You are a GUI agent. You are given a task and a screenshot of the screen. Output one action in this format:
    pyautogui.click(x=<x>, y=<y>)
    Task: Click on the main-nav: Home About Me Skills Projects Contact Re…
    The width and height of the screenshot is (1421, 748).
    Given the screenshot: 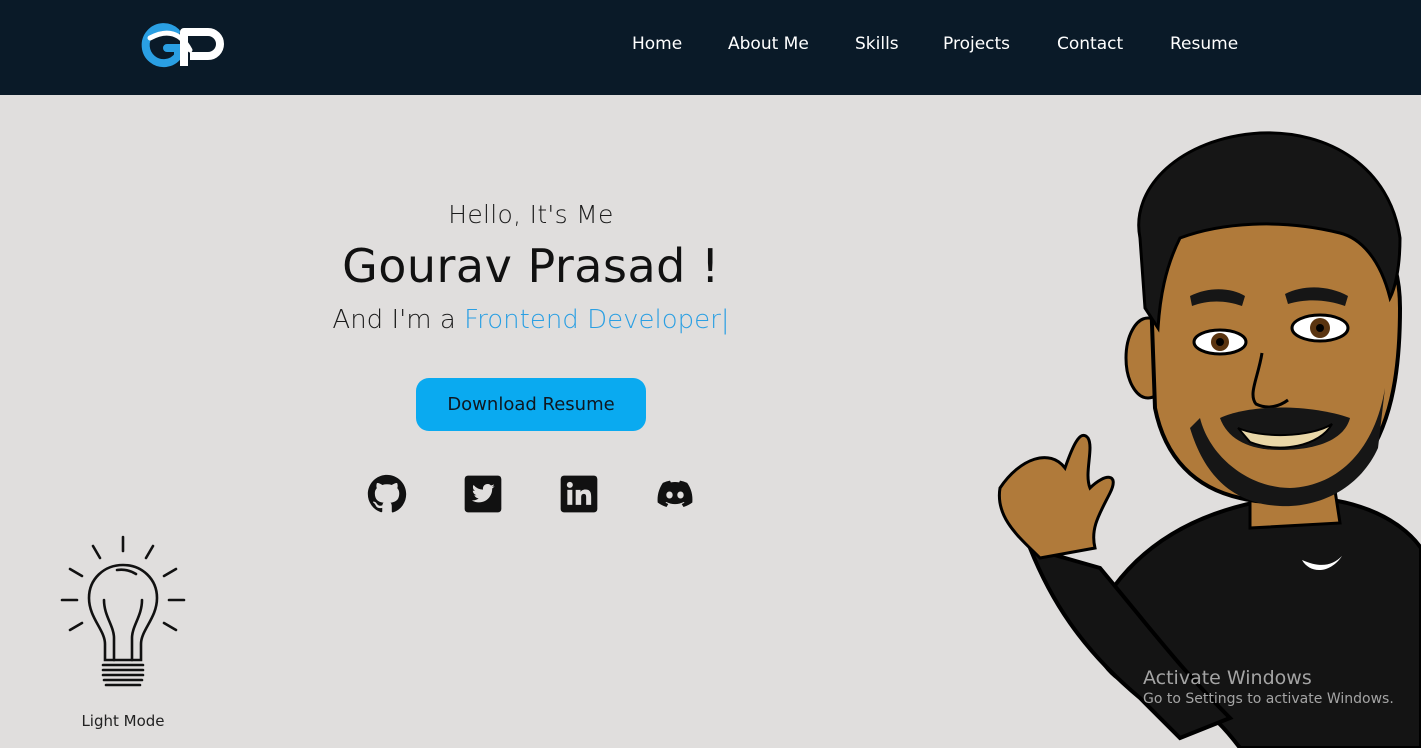 What is the action you would take?
    pyautogui.click(x=710, y=49)
    